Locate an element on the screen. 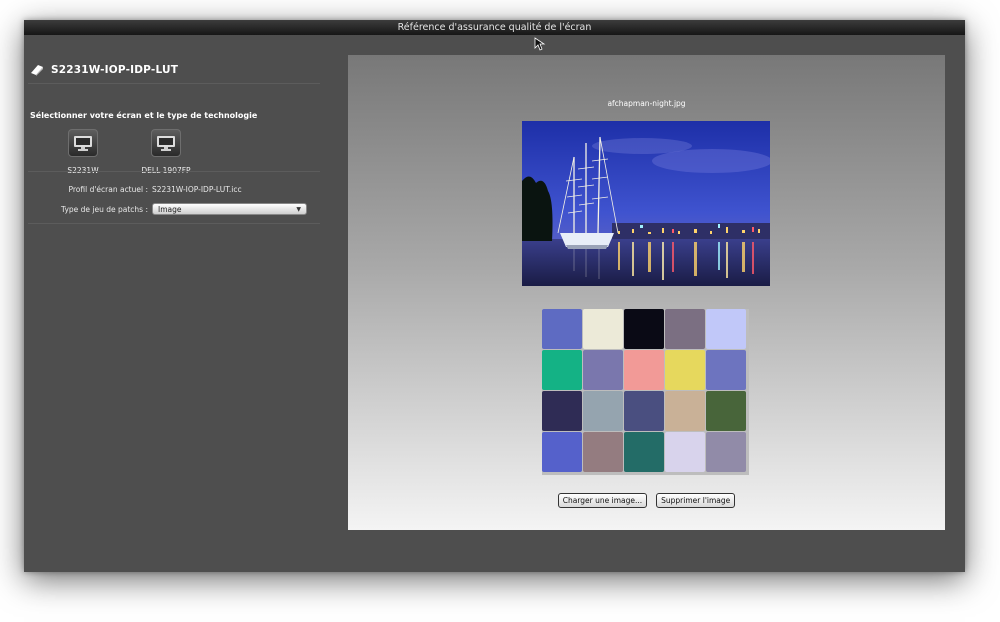 Image resolution: width=1000 pixels, height=622 pixels. calibrator-icon is located at coordinates (37, 70).